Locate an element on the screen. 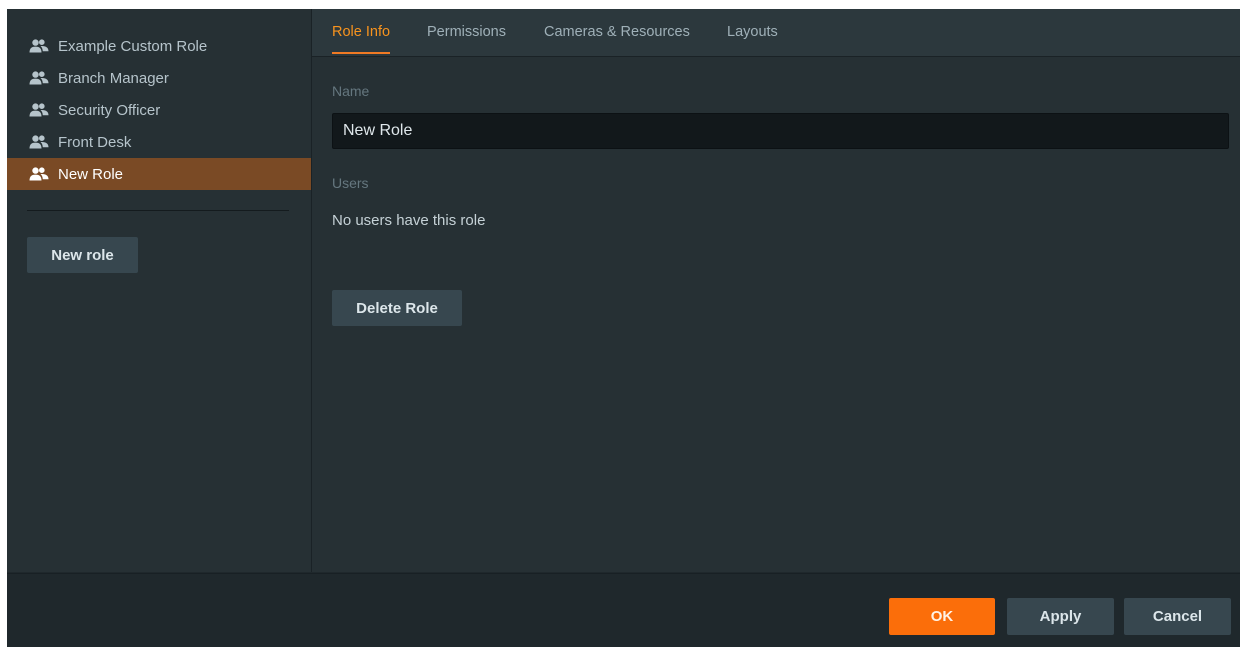 This screenshot has width=1242, height=647. new-role-button: New role is located at coordinates (82, 255).